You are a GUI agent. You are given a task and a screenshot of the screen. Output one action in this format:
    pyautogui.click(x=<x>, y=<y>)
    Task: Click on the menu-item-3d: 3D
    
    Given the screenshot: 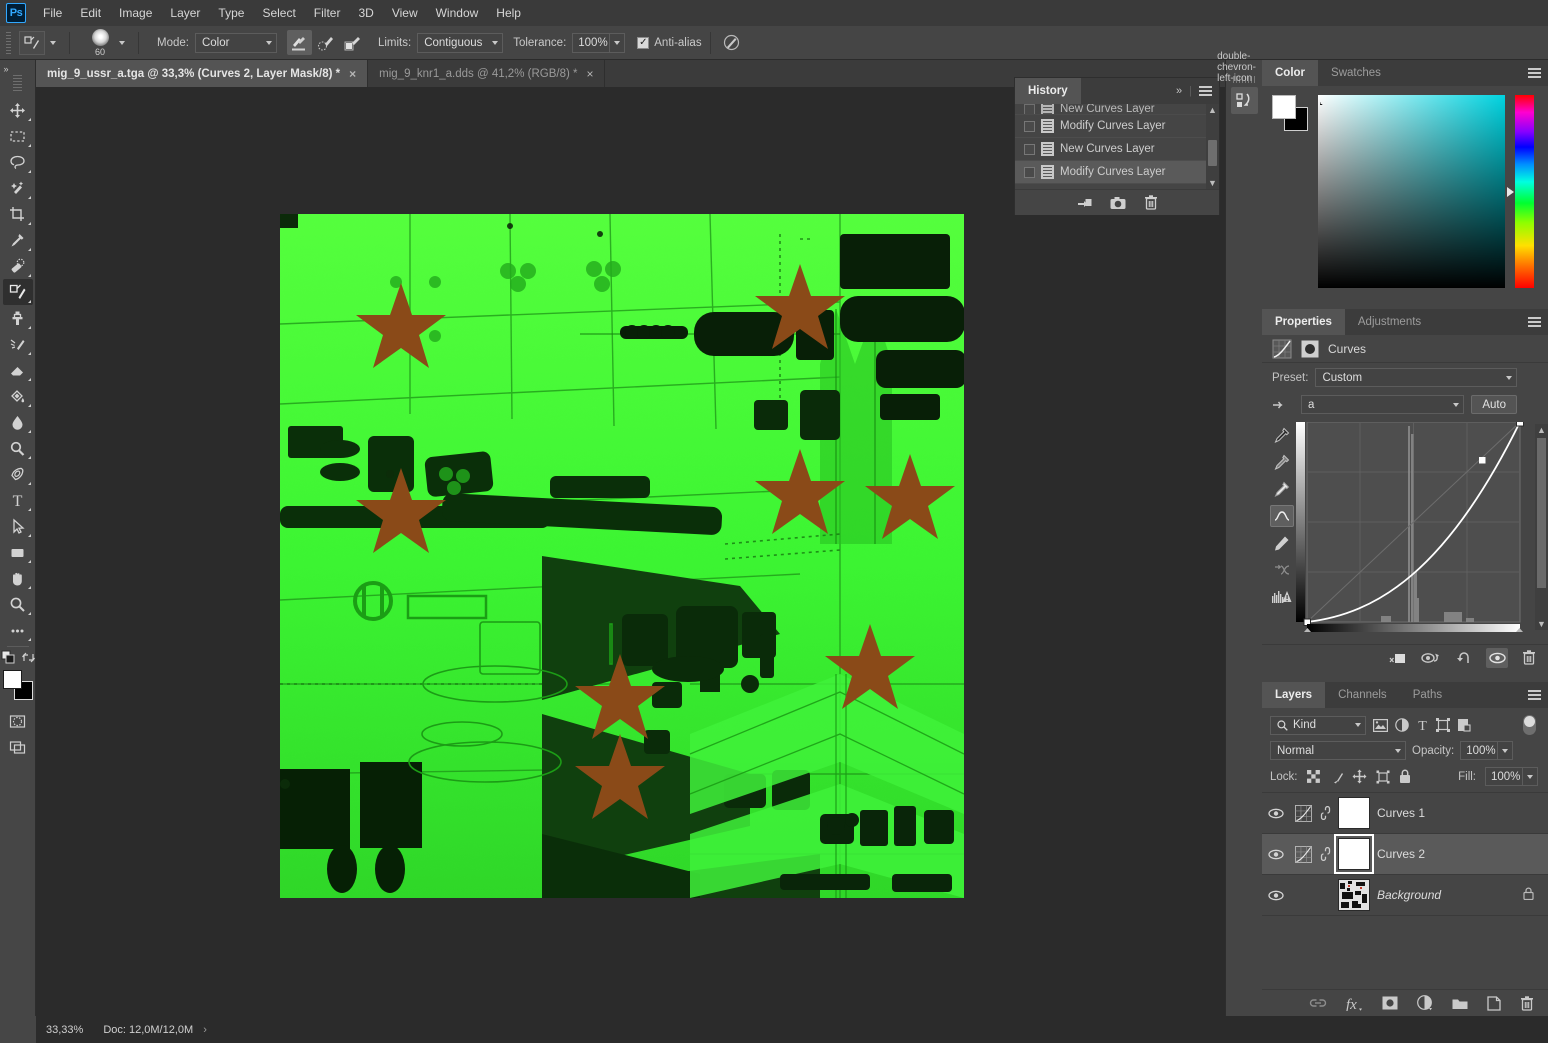 What is the action you would take?
    pyautogui.click(x=365, y=13)
    